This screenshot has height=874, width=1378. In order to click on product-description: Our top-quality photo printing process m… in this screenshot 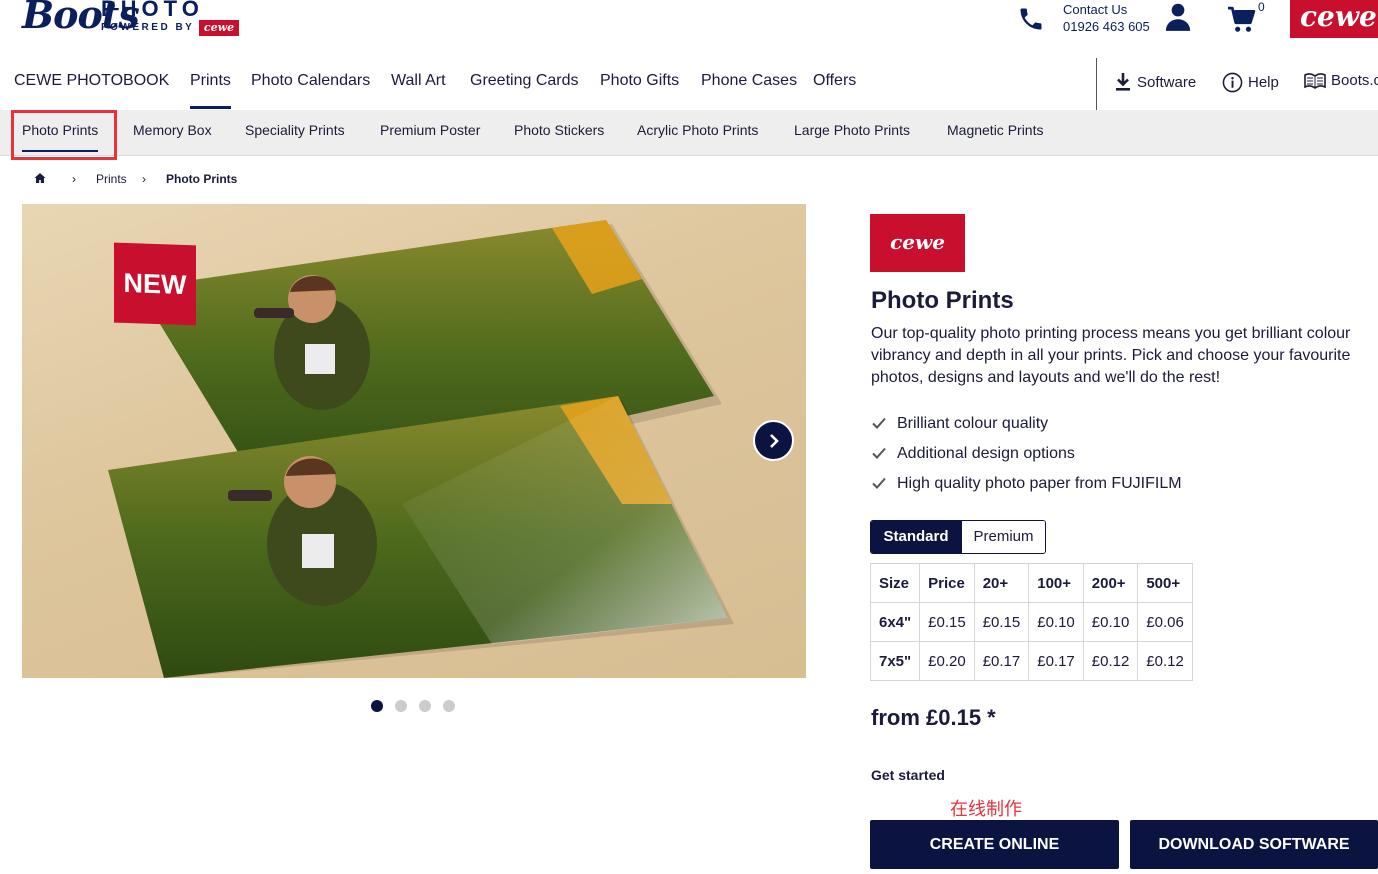, I will do `click(1111, 355)`.